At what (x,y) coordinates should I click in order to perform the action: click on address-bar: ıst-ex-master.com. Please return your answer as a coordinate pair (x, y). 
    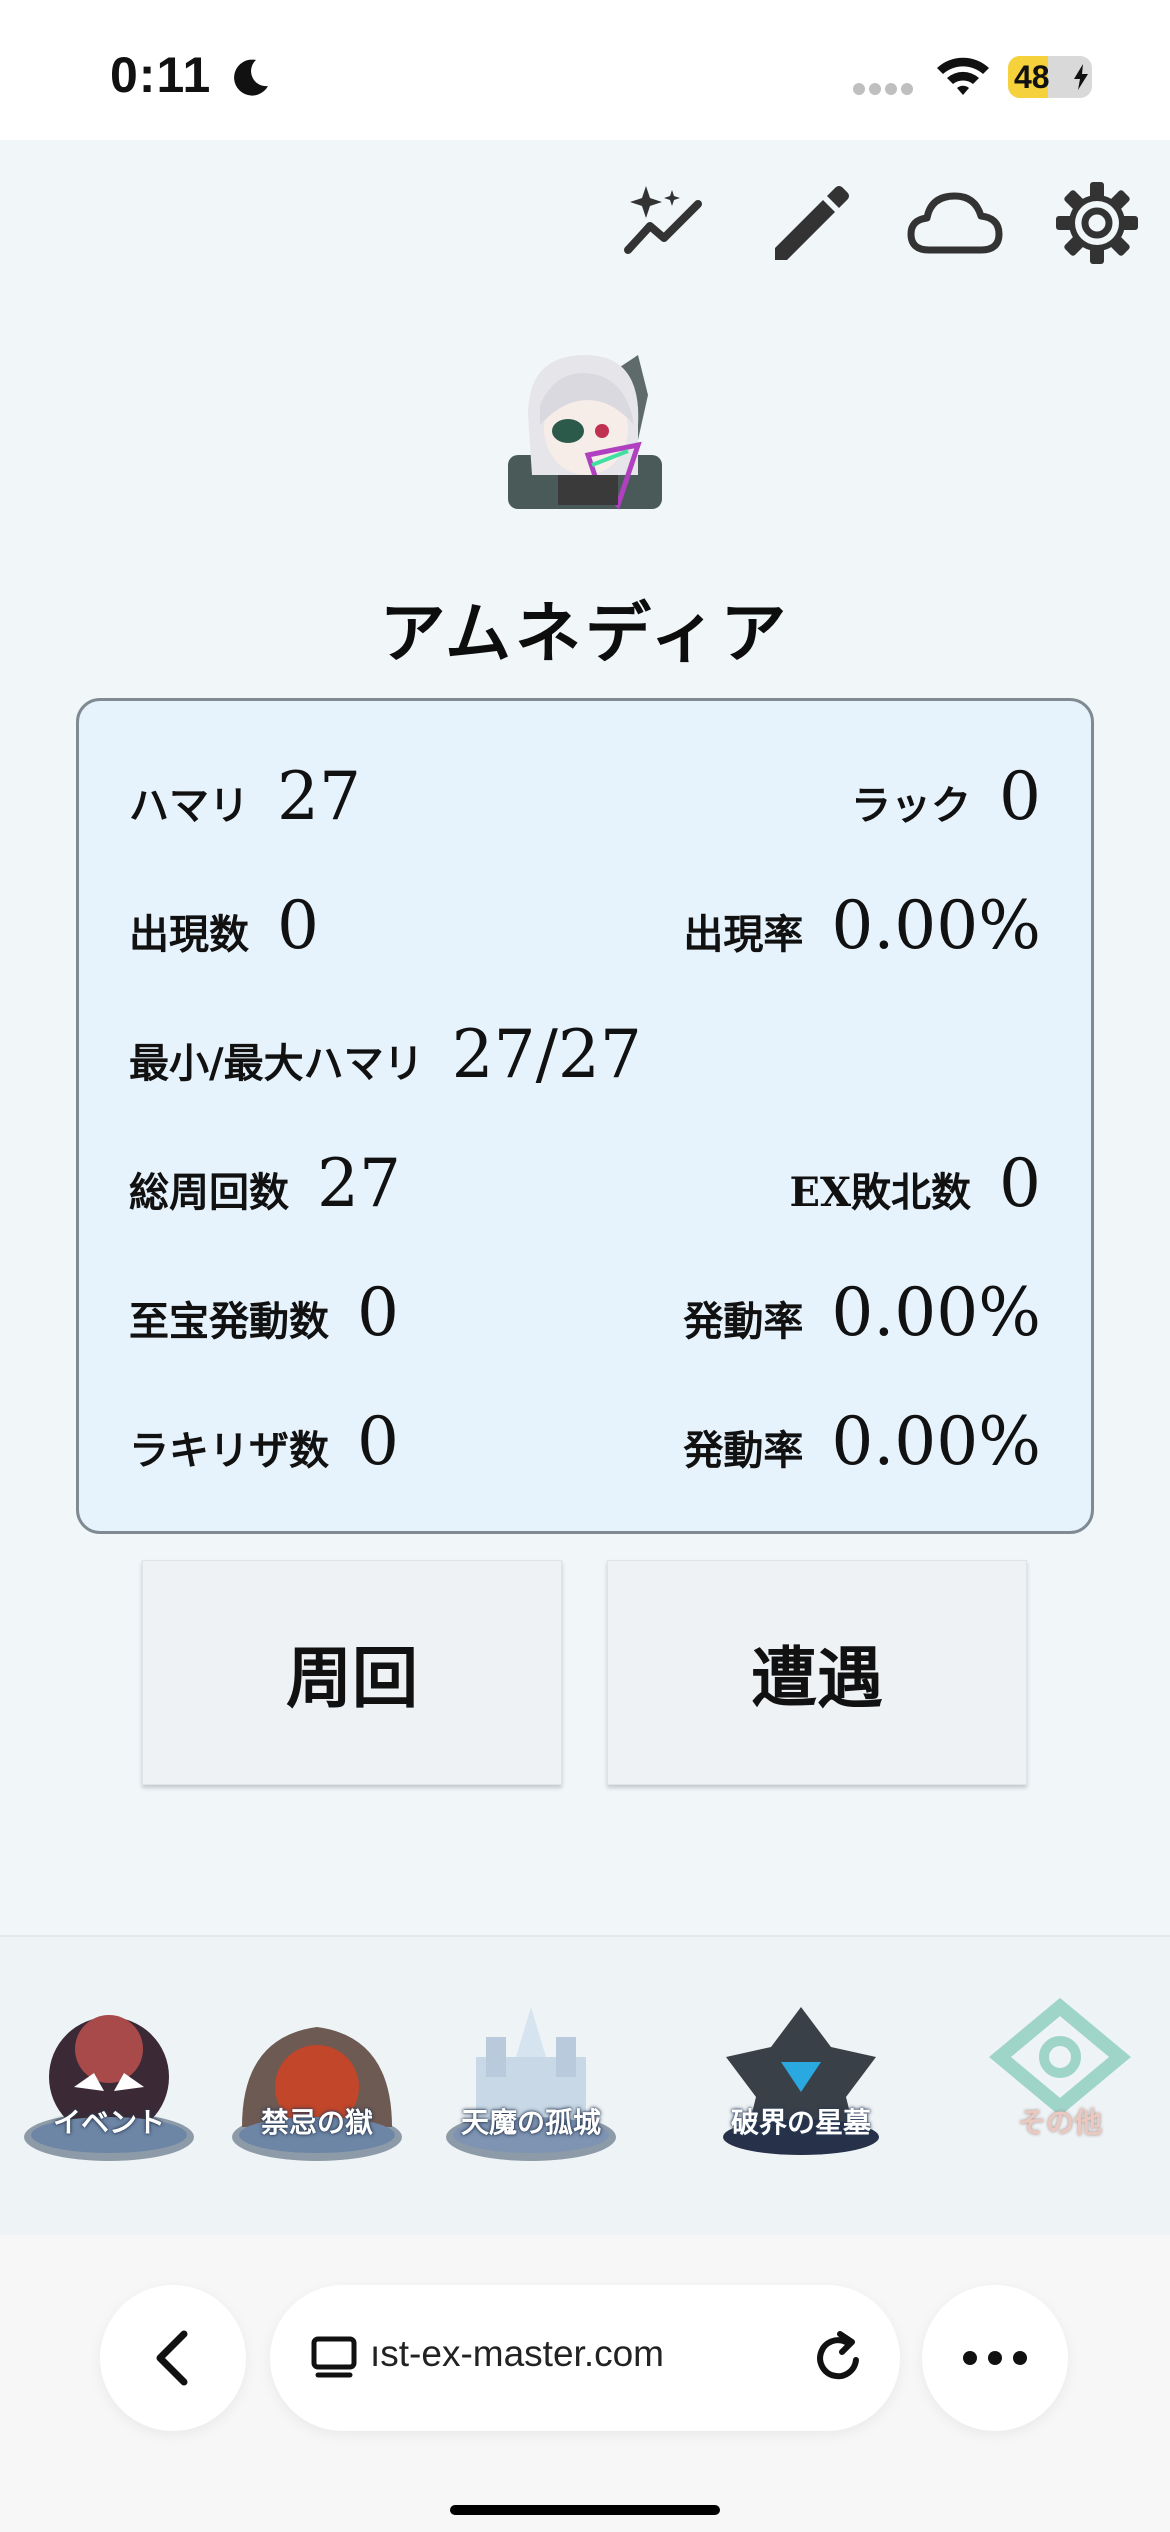
    Looking at the image, I should click on (585, 2358).